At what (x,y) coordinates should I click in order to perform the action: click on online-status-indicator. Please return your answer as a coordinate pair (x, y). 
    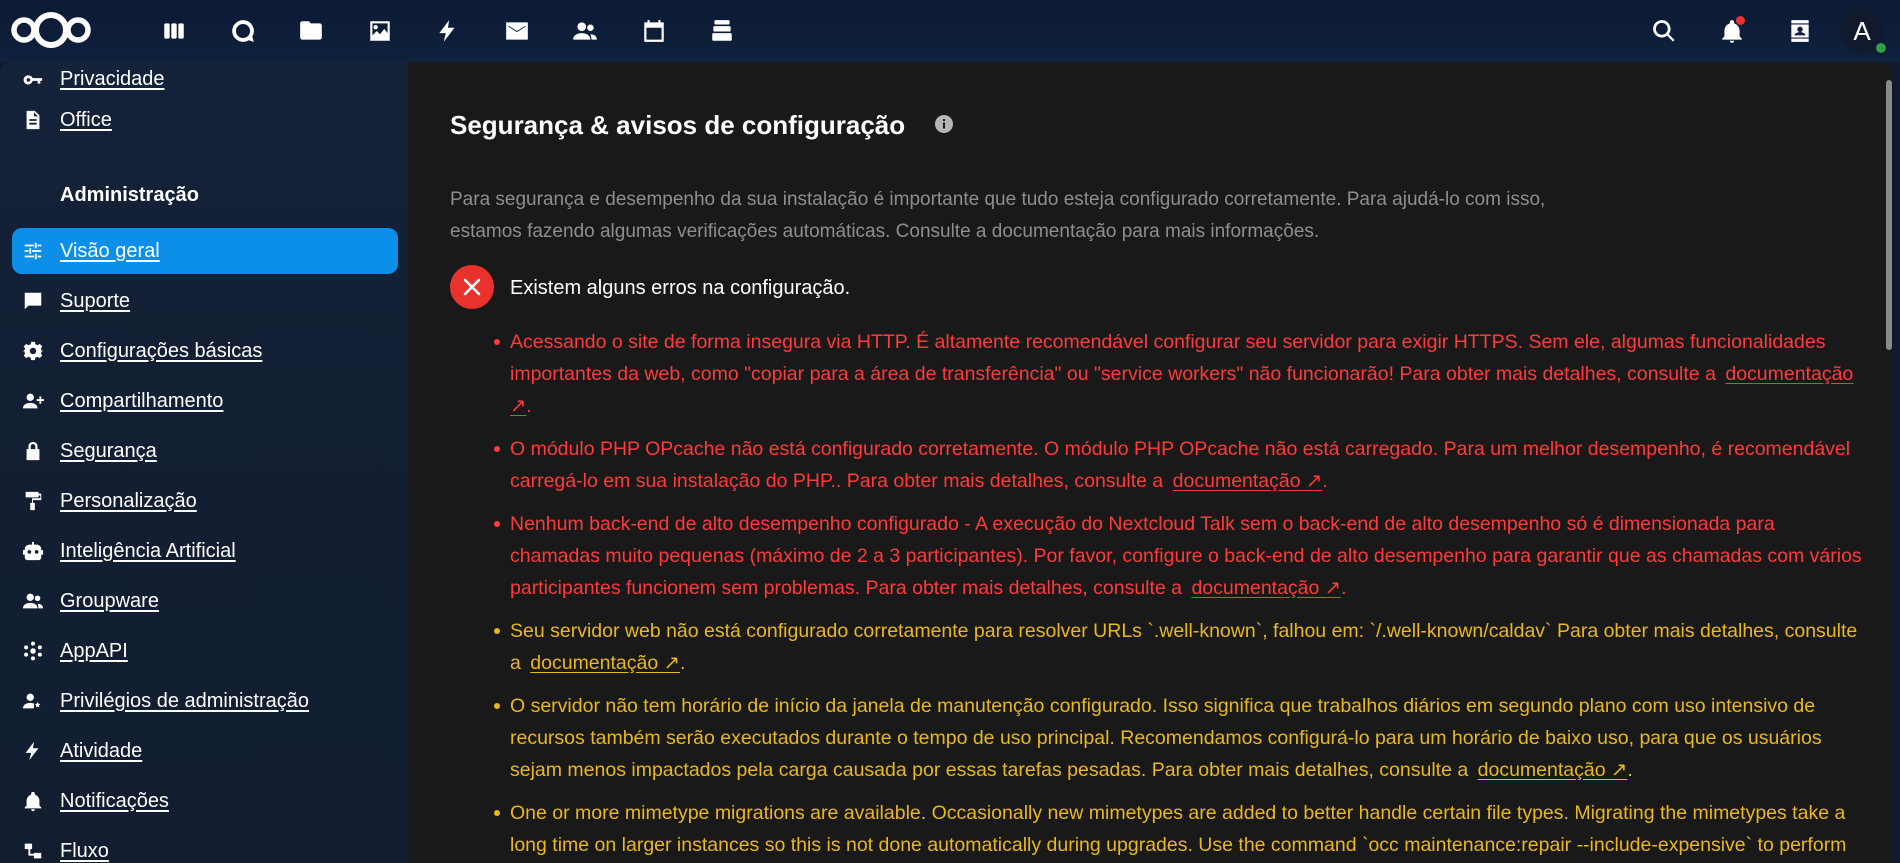
    Looking at the image, I should click on (1881, 48).